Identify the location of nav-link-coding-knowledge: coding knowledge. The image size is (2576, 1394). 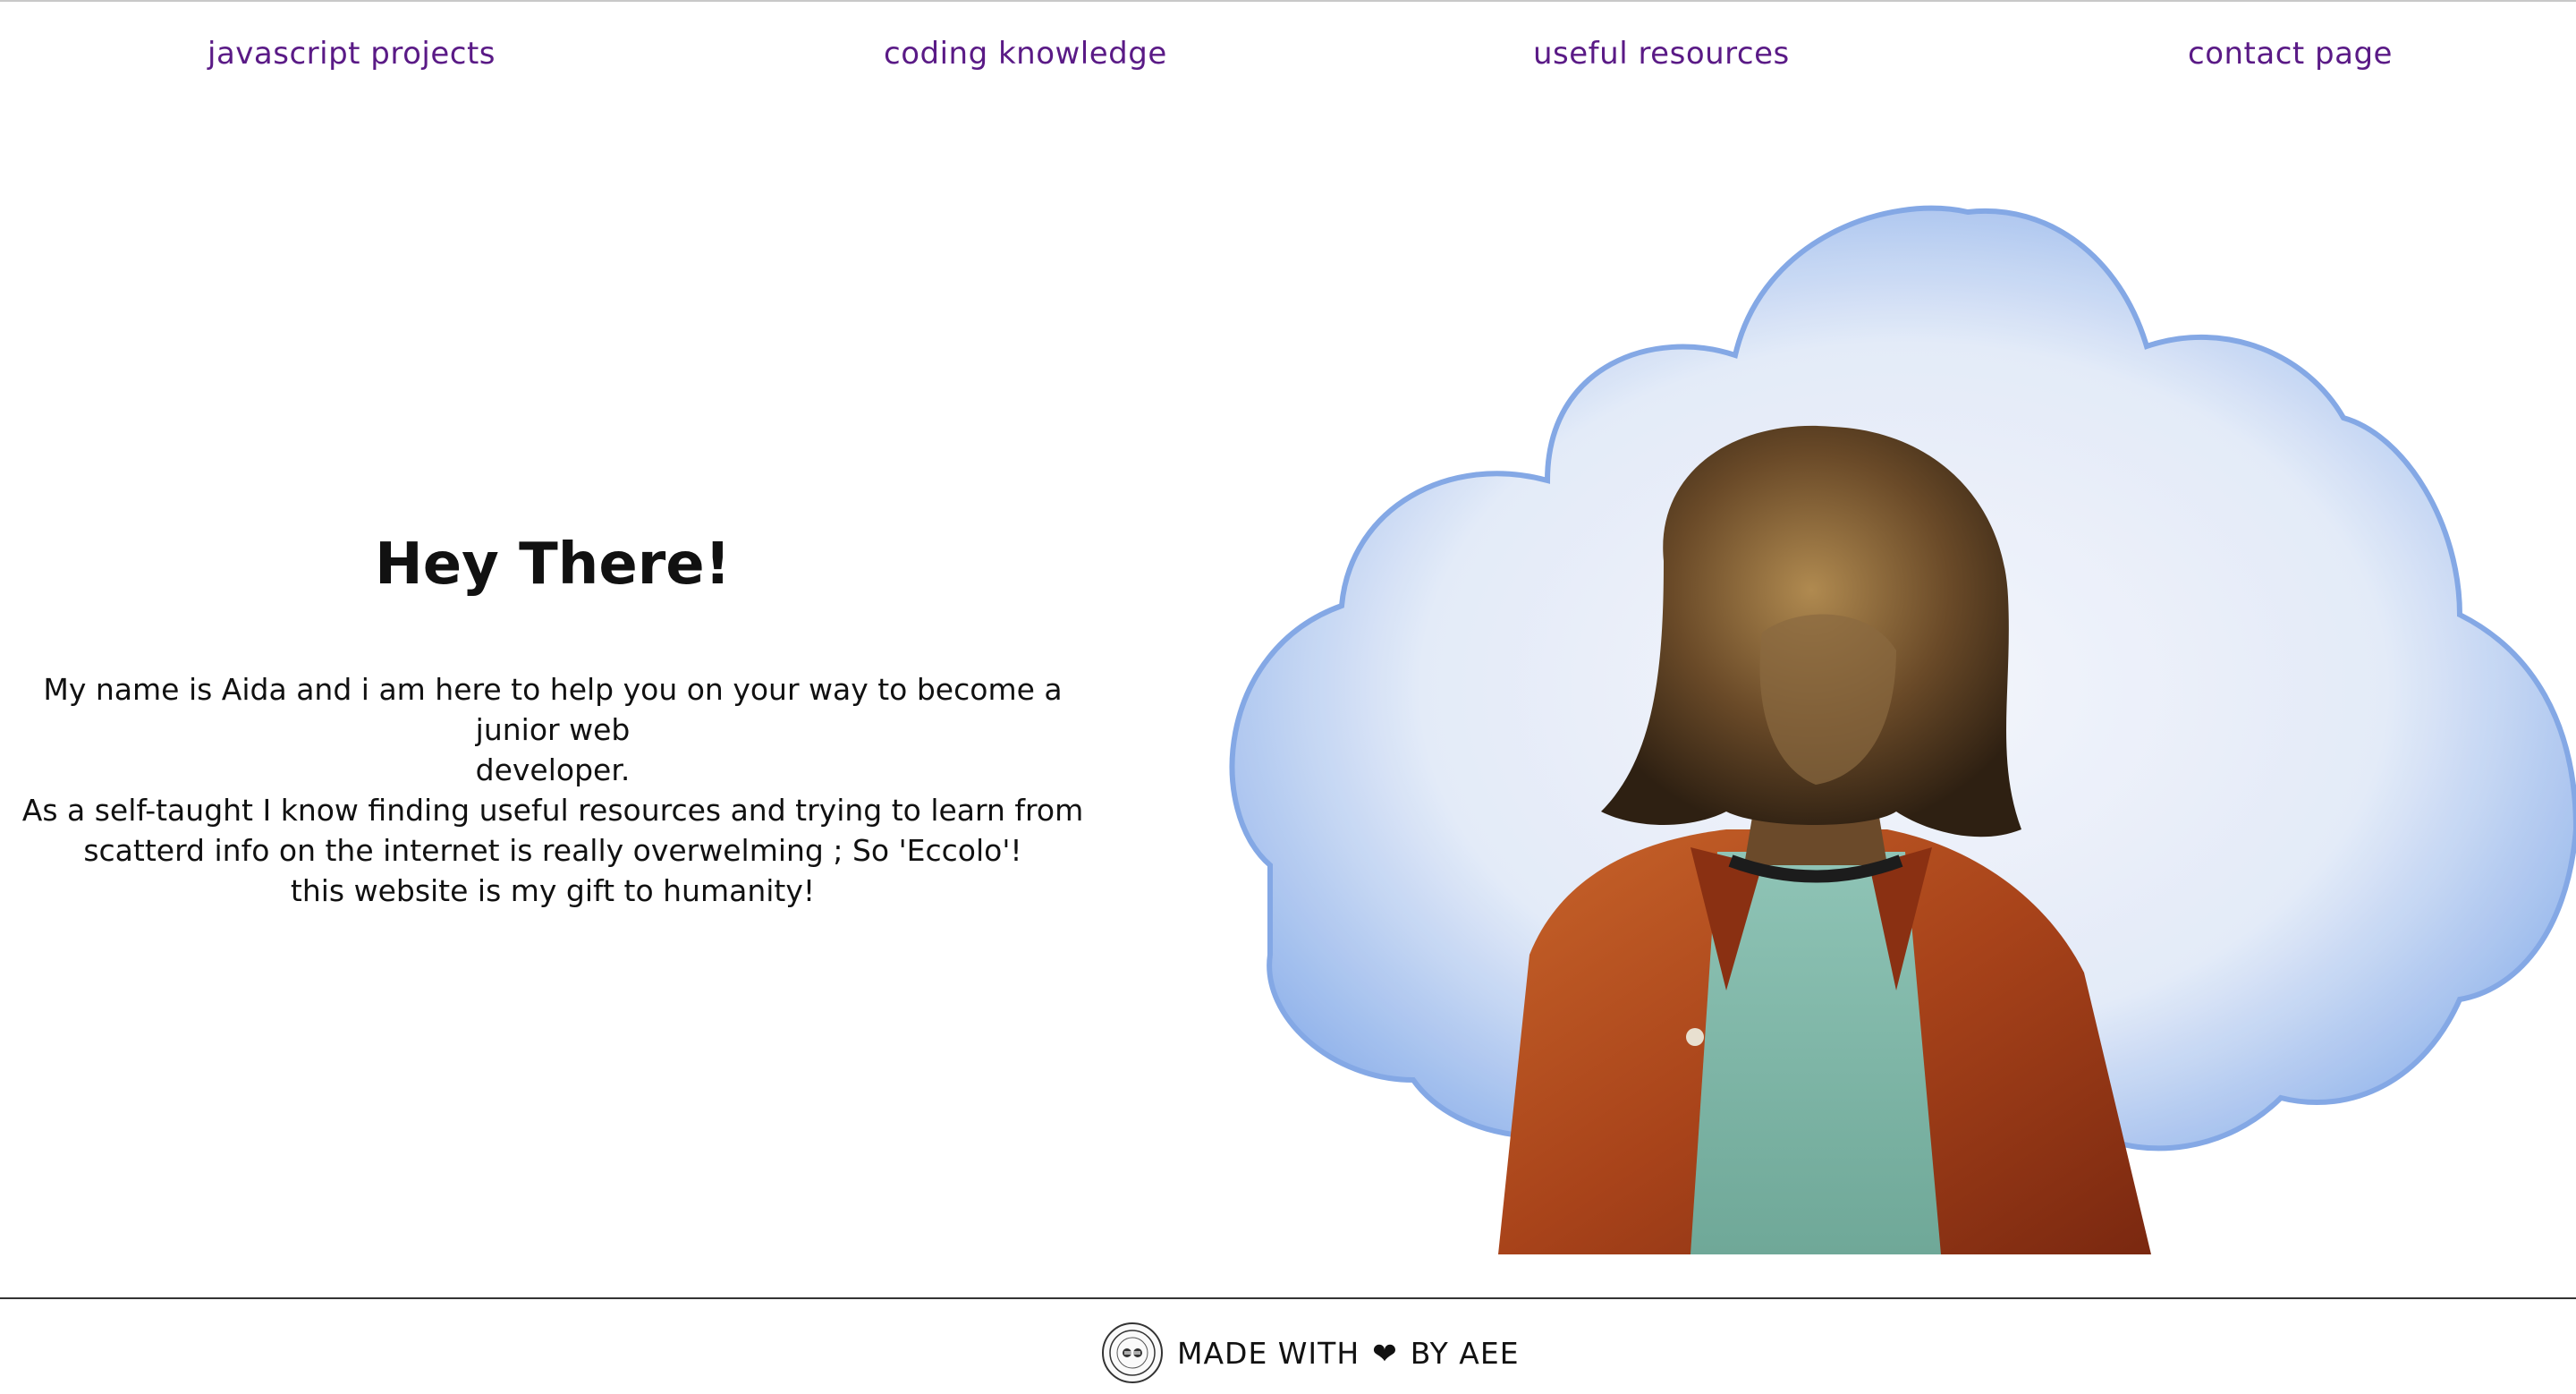
(1025, 54).